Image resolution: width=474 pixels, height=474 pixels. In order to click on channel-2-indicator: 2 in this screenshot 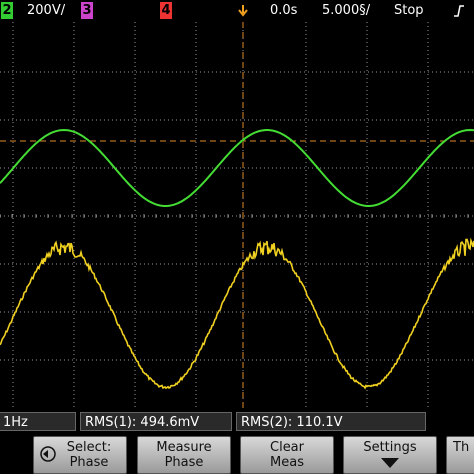, I will do `click(7, 10)`.